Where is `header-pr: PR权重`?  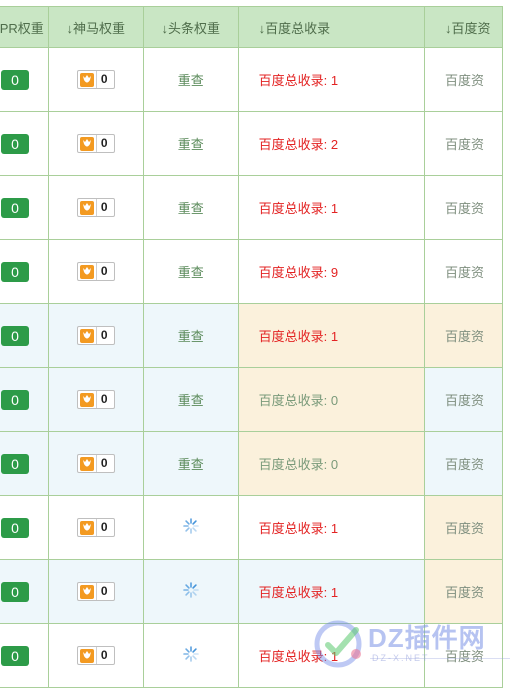
header-pr: PR权重 is located at coordinates (24, 27).